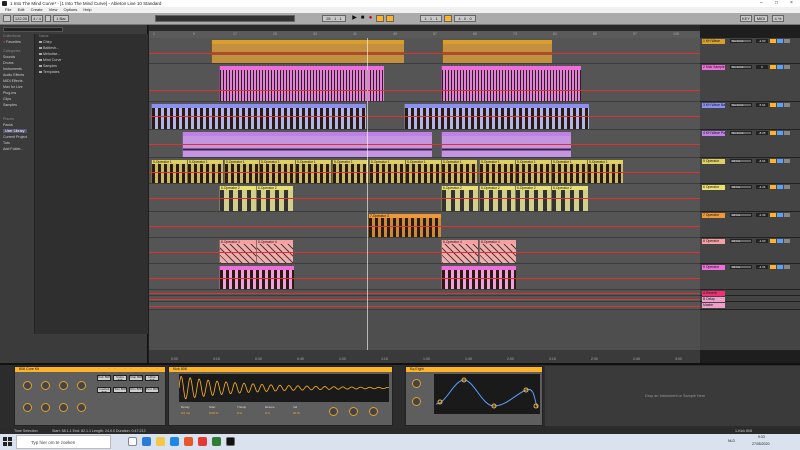 This screenshot has height=450, width=800. Describe the element at coordinates (21, 9) in the screenshot. I see `menu-edit: Edit` at that location.